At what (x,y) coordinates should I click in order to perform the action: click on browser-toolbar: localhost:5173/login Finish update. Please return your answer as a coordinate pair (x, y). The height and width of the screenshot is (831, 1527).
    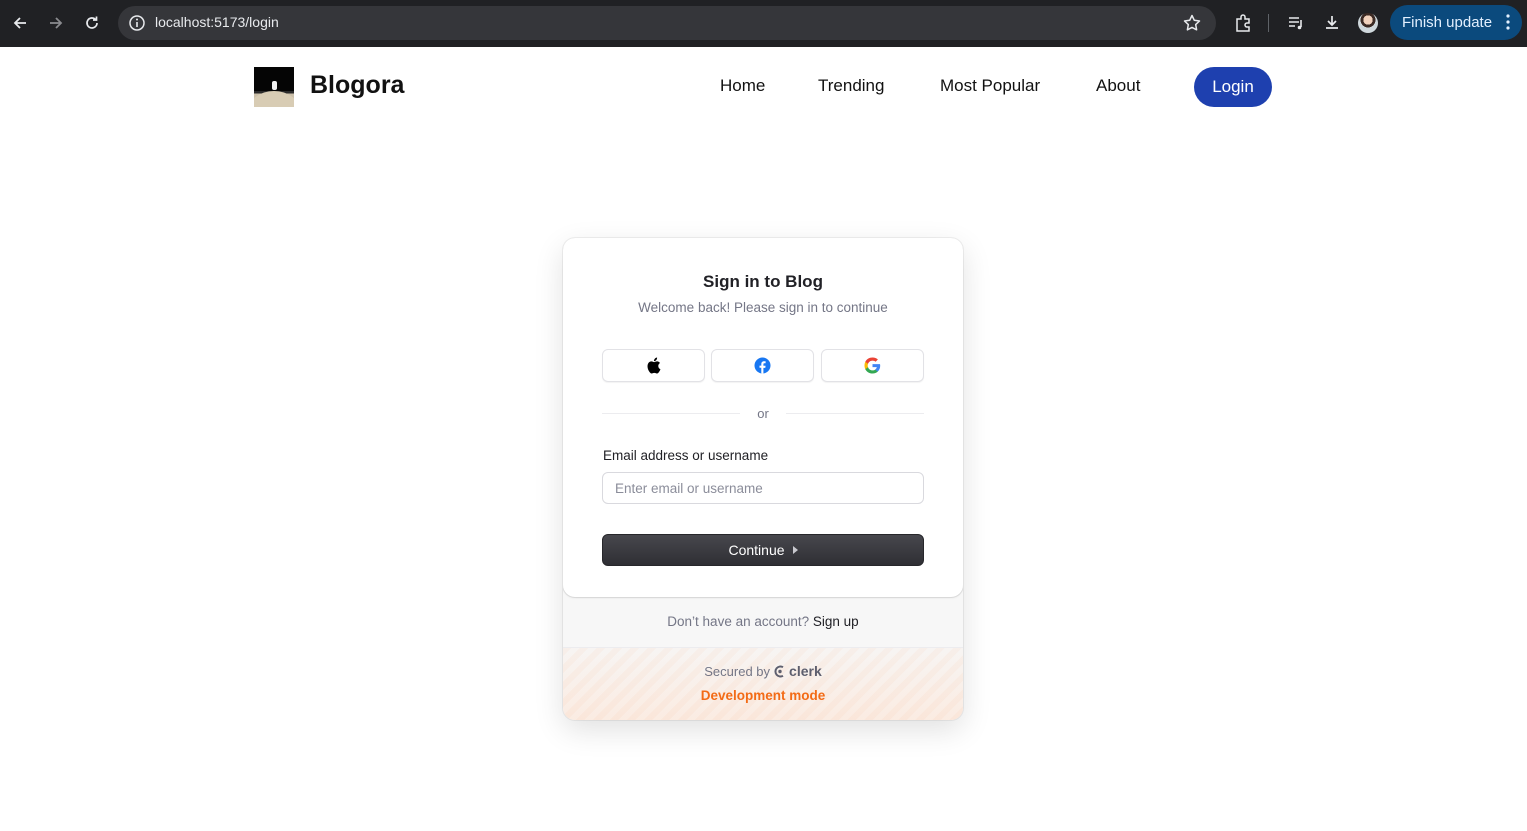
    Looking at the image, I should click on (763, 23).